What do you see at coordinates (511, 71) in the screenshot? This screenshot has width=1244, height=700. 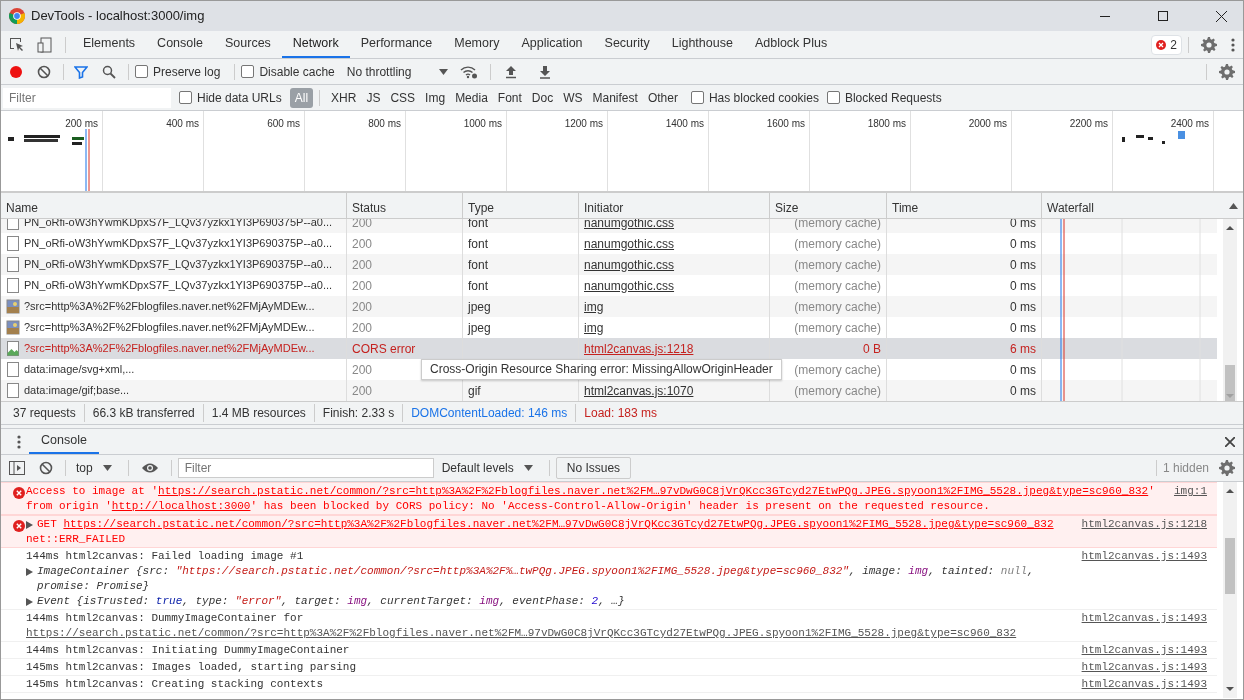 I see `upload-icon` at bounding box center [511, 71].